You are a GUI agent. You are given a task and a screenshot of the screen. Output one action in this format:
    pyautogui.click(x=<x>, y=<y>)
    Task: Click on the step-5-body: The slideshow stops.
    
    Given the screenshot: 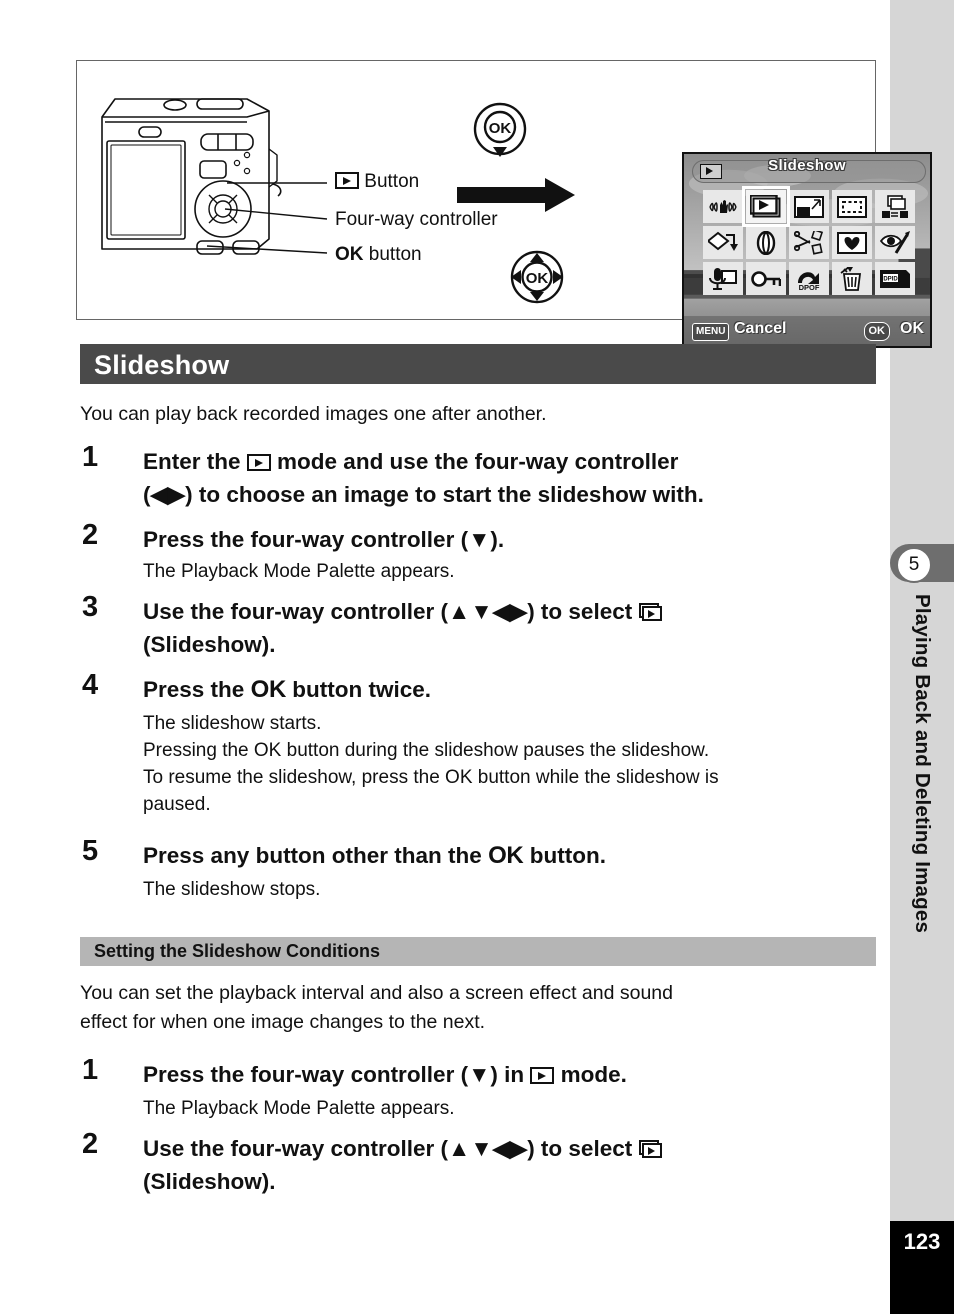 What is the action you would take?
    pyautogui.click(x=232, y=889)
    